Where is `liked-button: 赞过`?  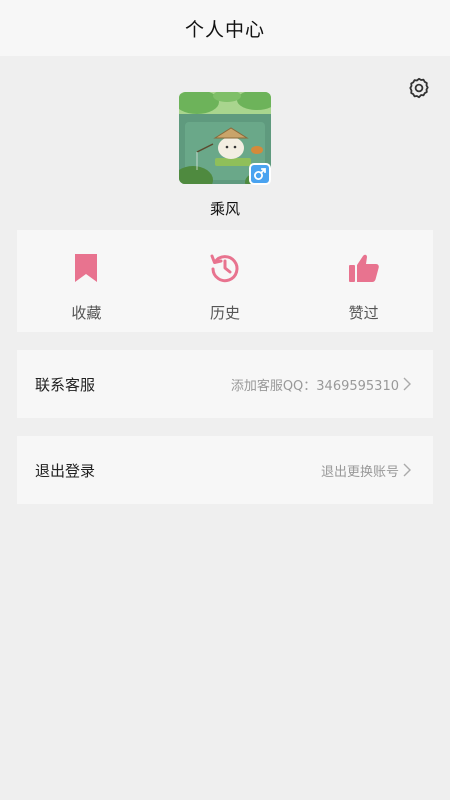
liked-button: 赞过 is located at coordinates (363, 281).